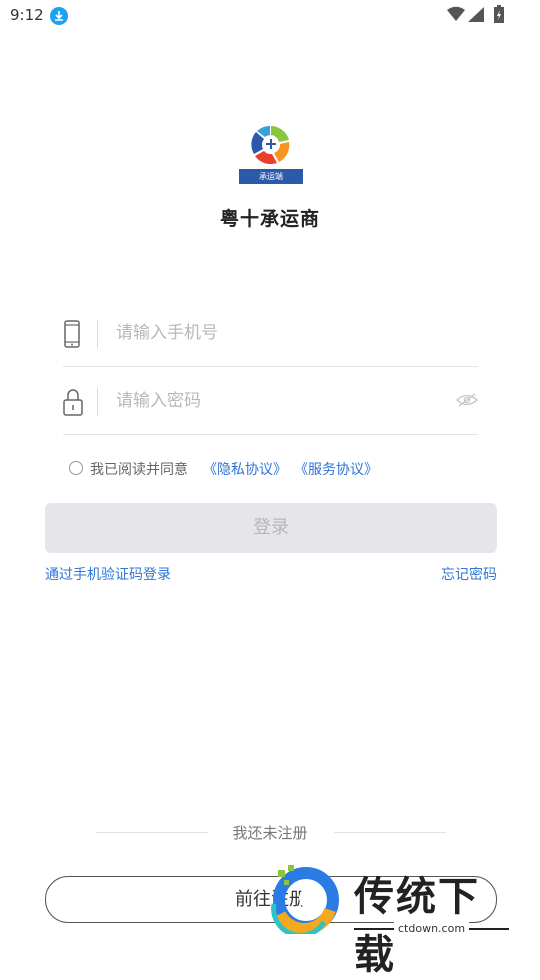 This screenshot has width=540, height=980. I want to click on app-name: 粤十承运商, so click(269, 219).